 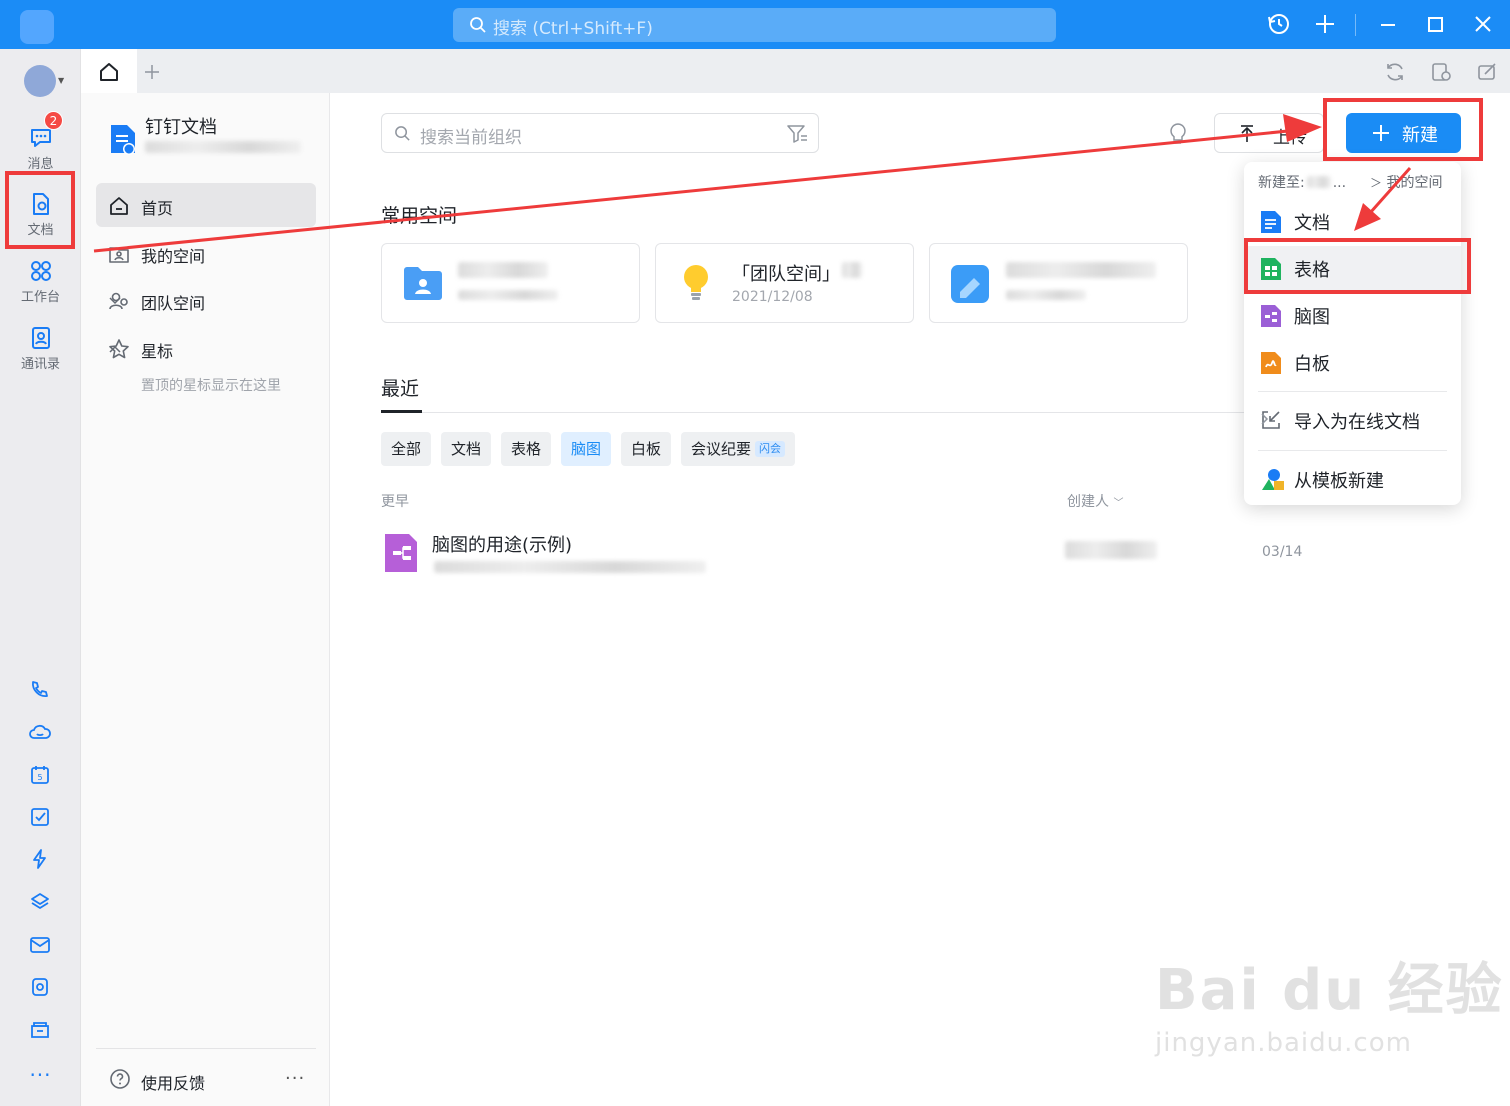 I want to click on side-more-icon: ···, so click(x=295, y=1078).